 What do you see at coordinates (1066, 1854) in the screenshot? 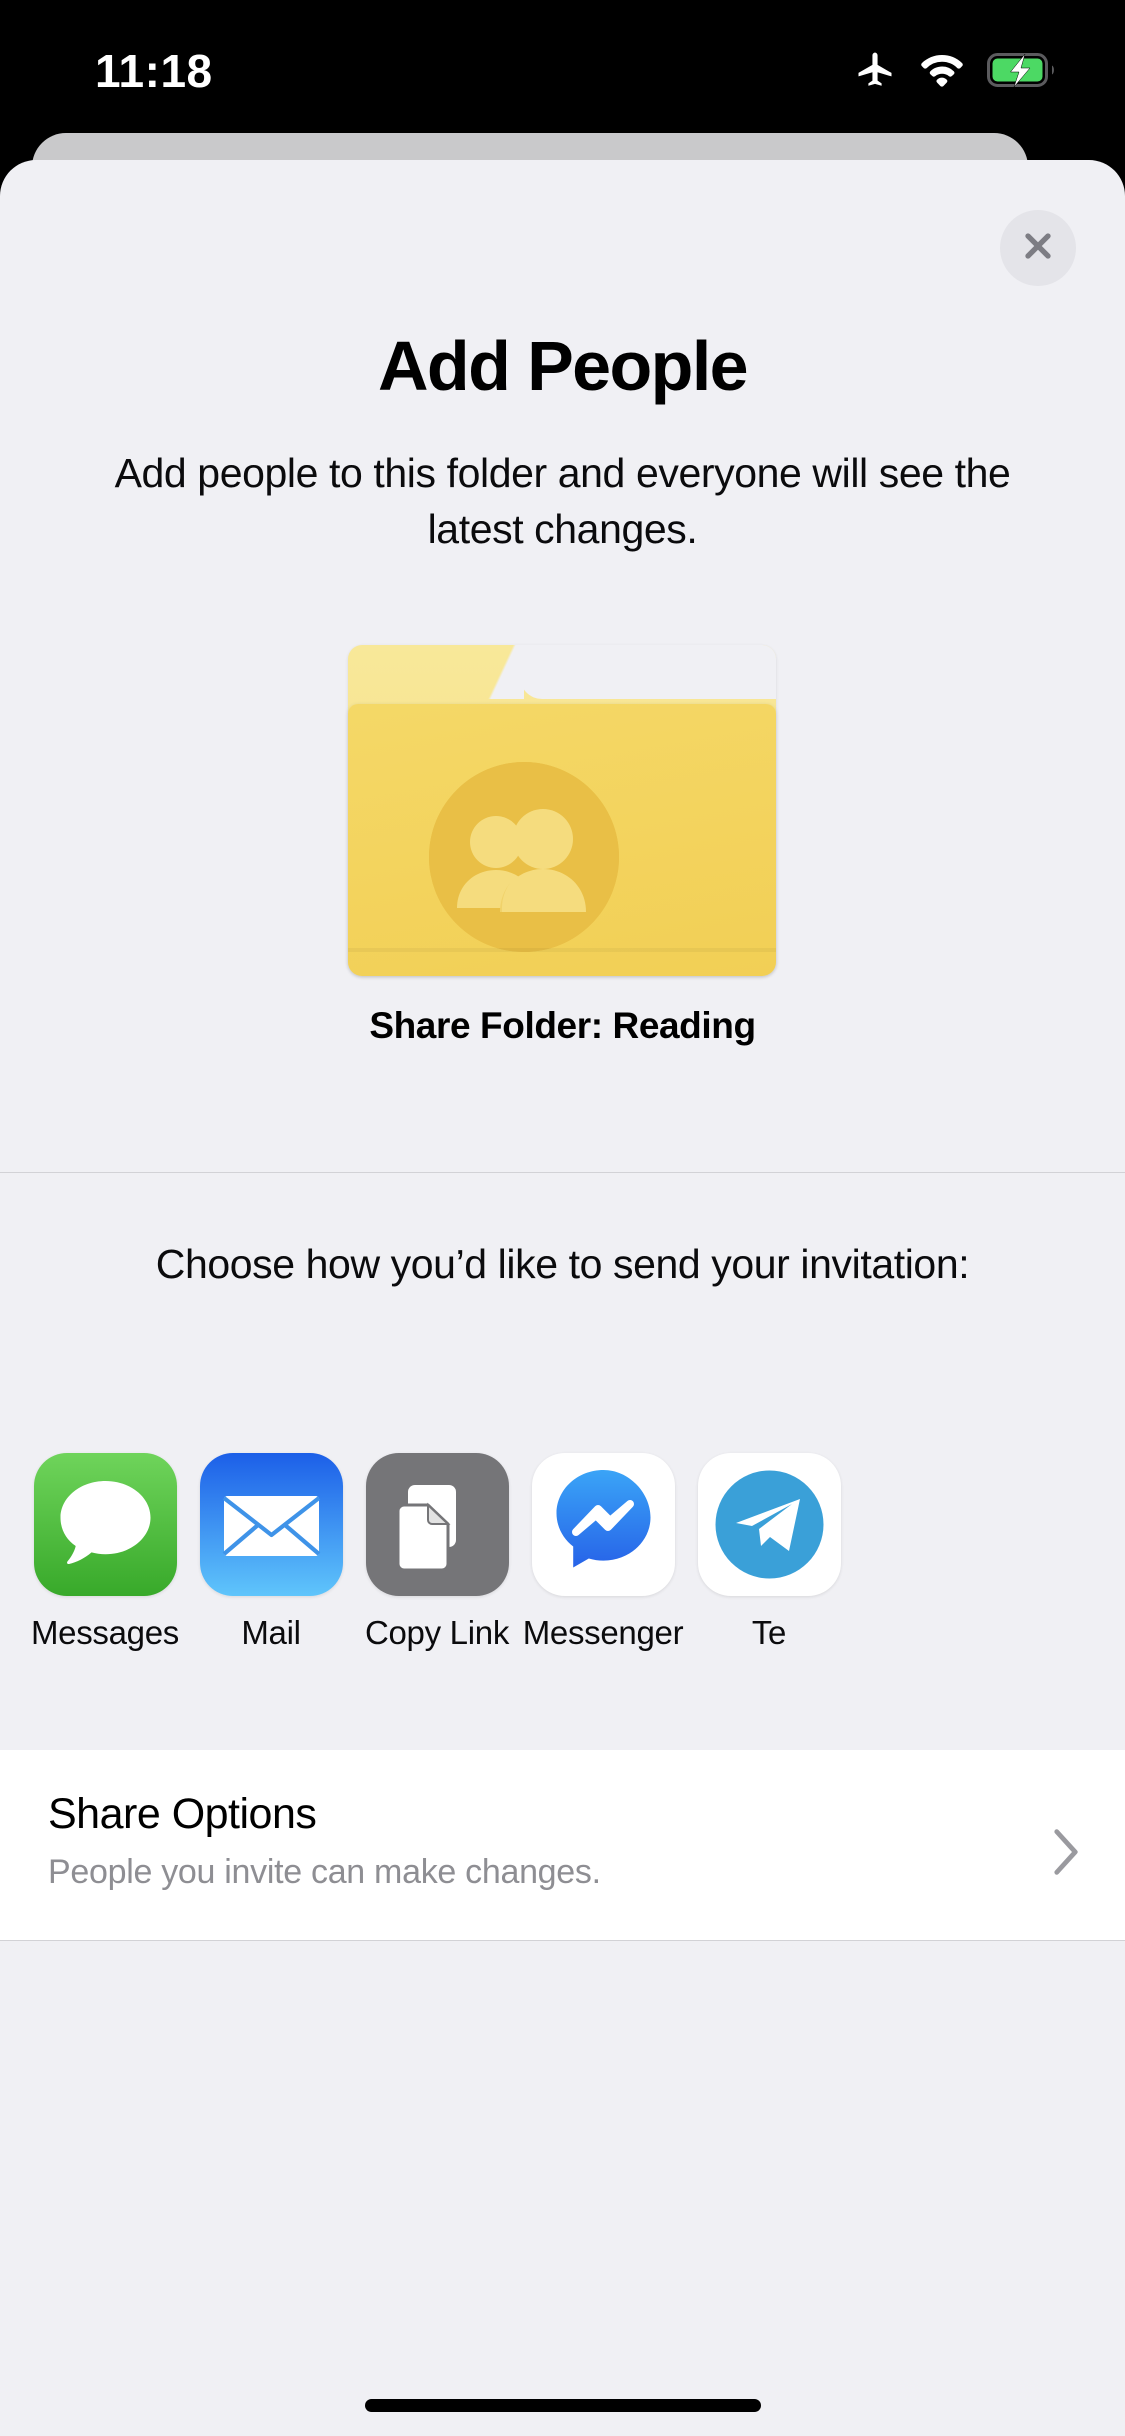
I see `chevron-right-icon` at bounding box center [1066, 1854].